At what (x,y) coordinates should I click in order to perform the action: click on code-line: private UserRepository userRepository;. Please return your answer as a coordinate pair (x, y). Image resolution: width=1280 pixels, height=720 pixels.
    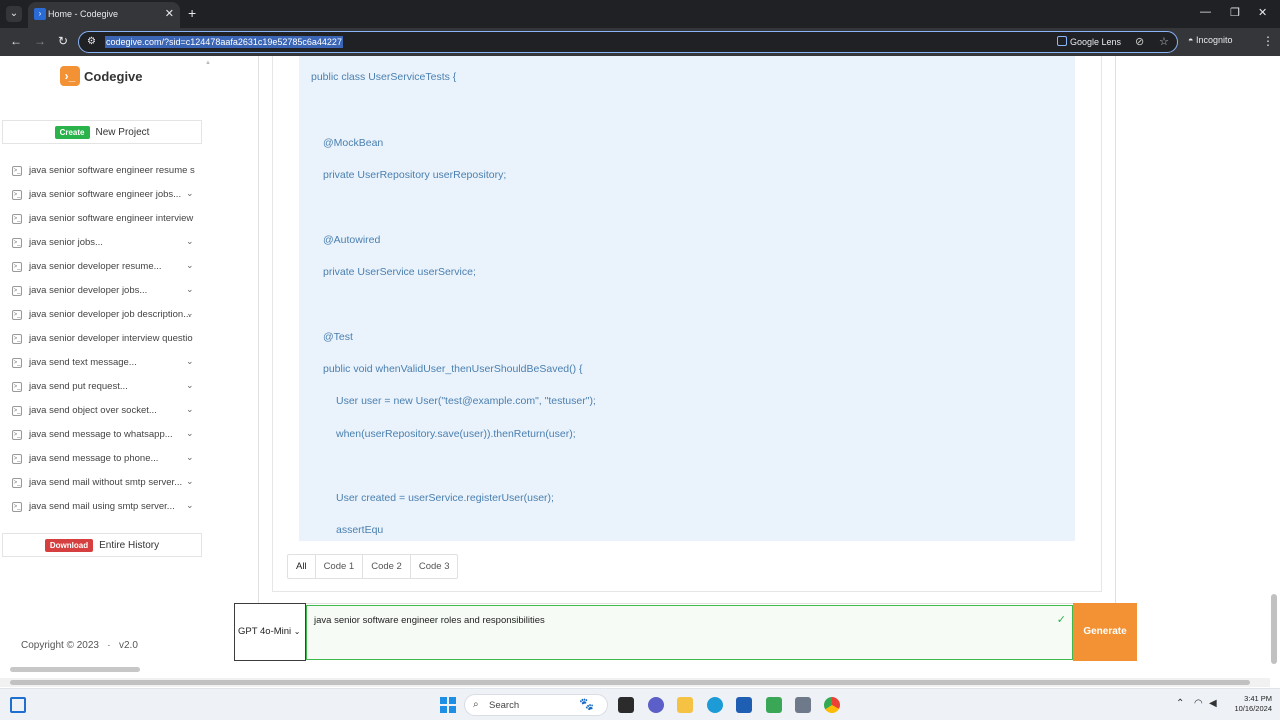
    Looking at the image, I should click on (415, 175).